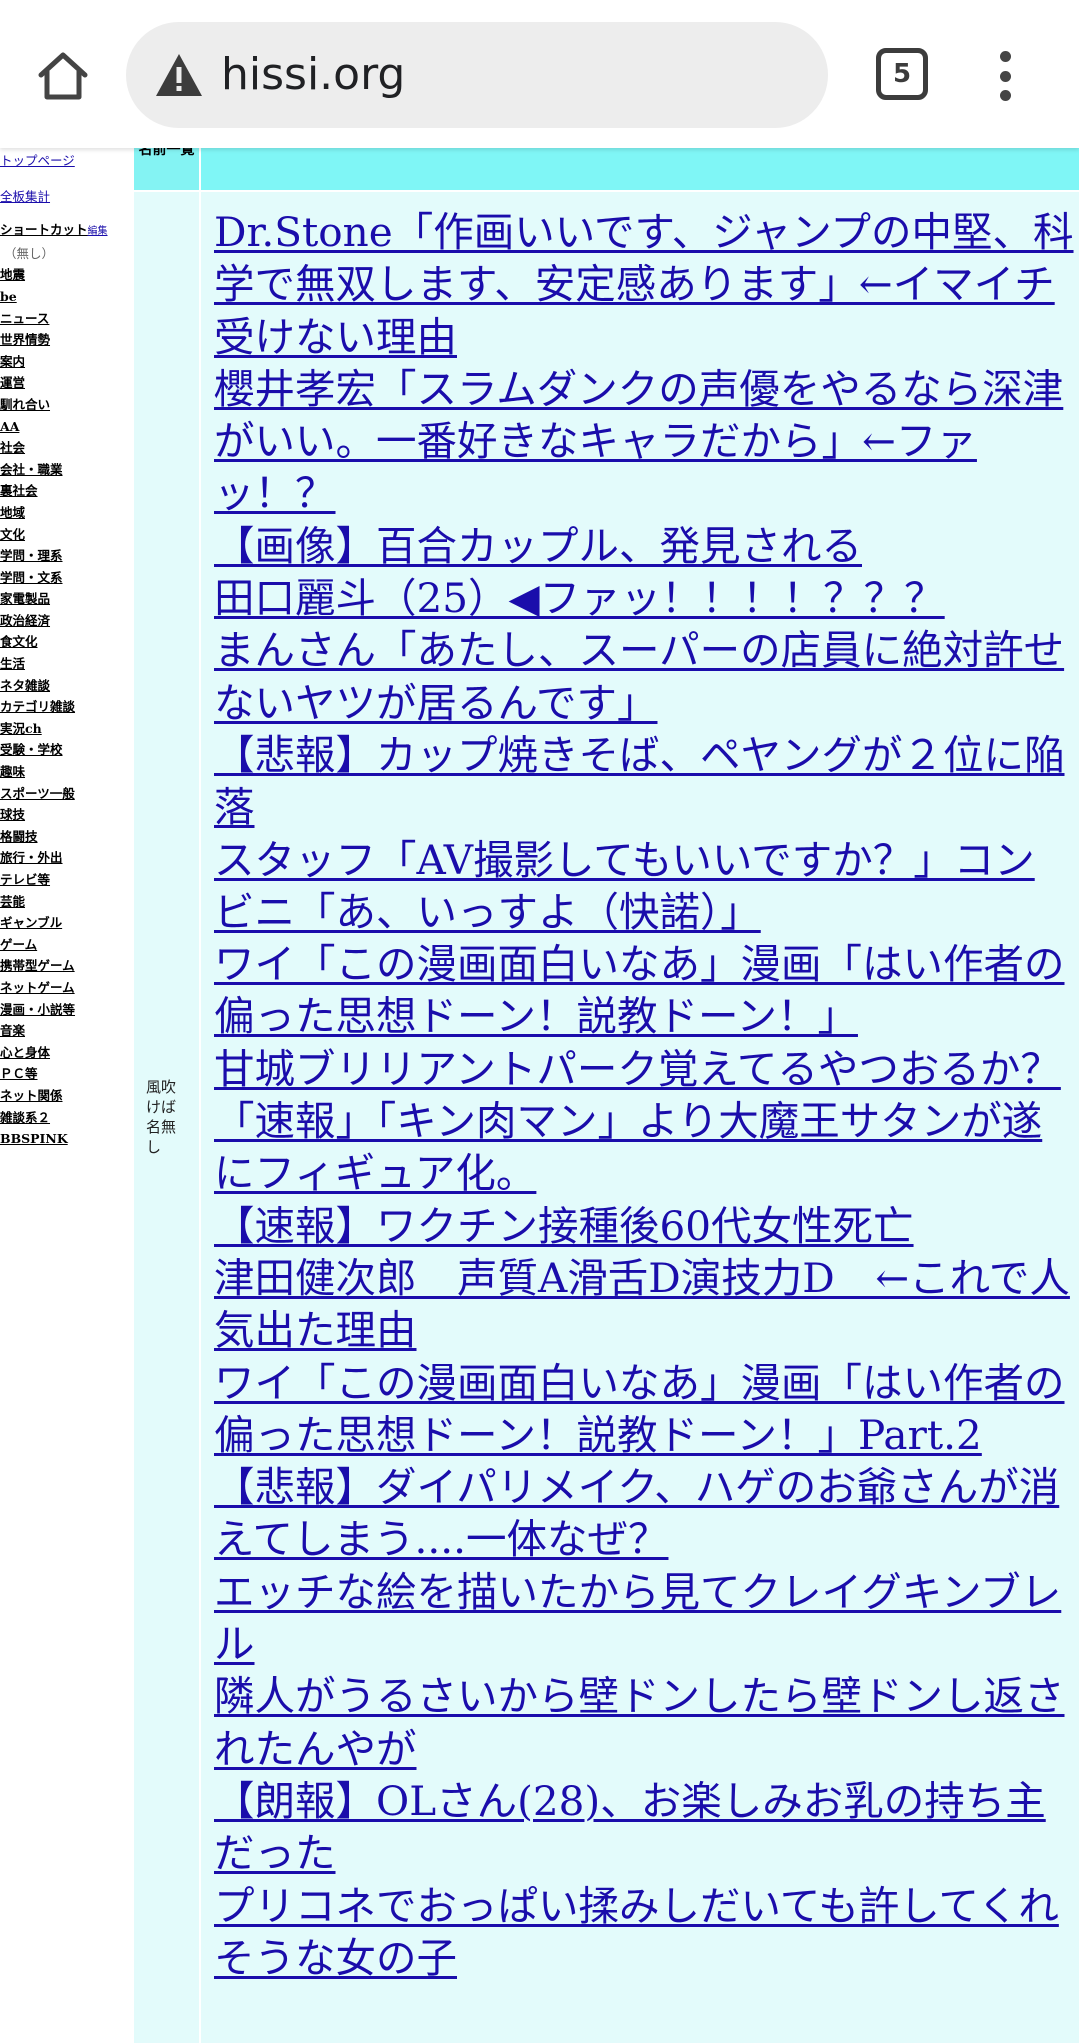 Image resolution: width=1079 pixels, height=2043 pixels. I want to click on browser-toolbar: hissi.org 5, so click(539, 74).